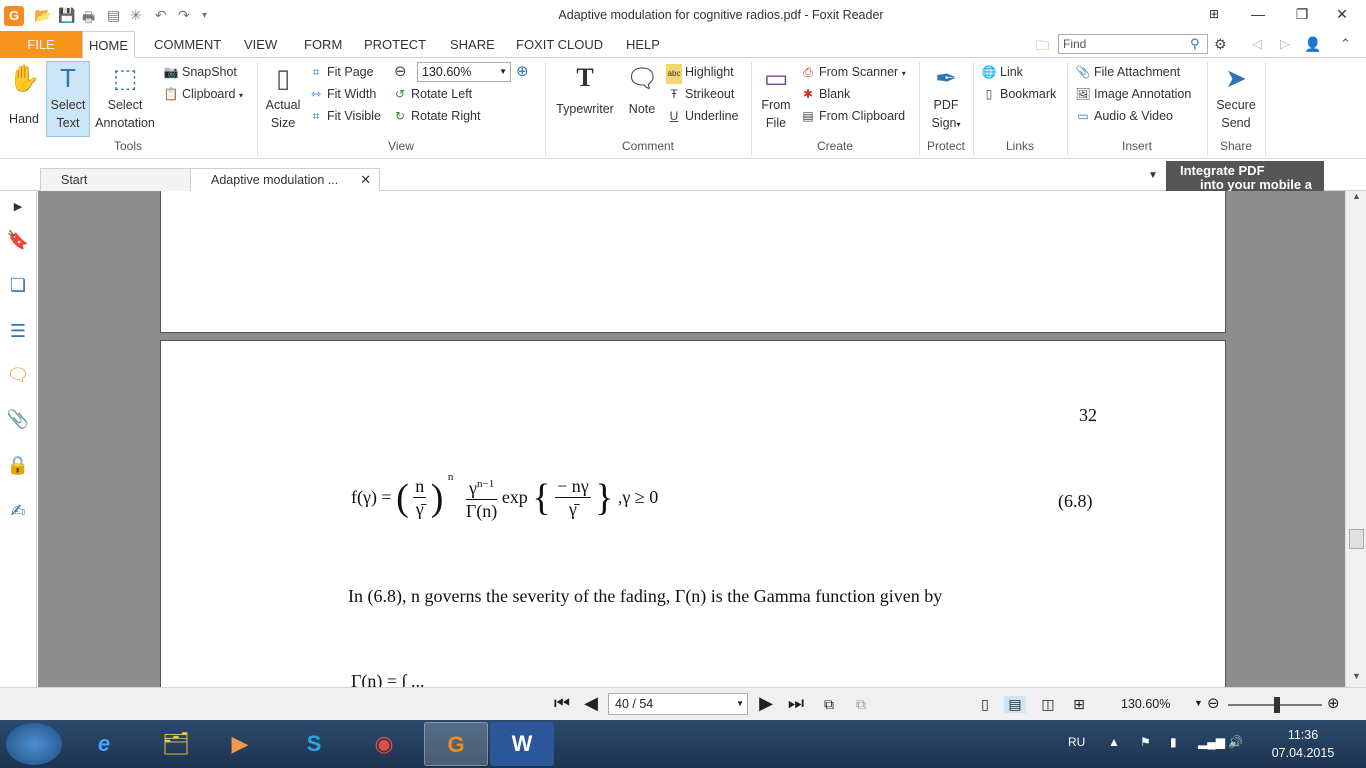 This screenshot has height=768, width=1366. Describe the element at coordinates (464, 72) in the screenshot. I see `zoom-select: 130.60% ▼` at that location.